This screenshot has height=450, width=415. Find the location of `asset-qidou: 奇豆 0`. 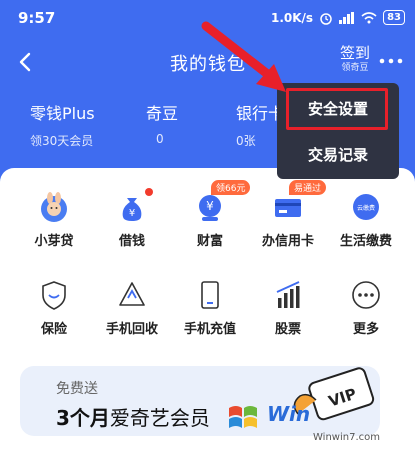

asset-qidou: 奇豆 0 is located at coordinates (162, 123).